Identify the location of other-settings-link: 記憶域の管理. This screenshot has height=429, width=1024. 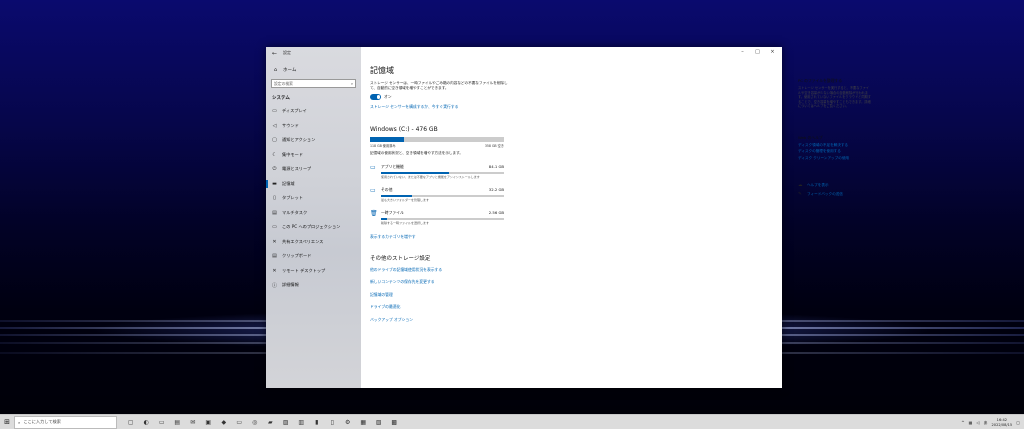
(576, 295).